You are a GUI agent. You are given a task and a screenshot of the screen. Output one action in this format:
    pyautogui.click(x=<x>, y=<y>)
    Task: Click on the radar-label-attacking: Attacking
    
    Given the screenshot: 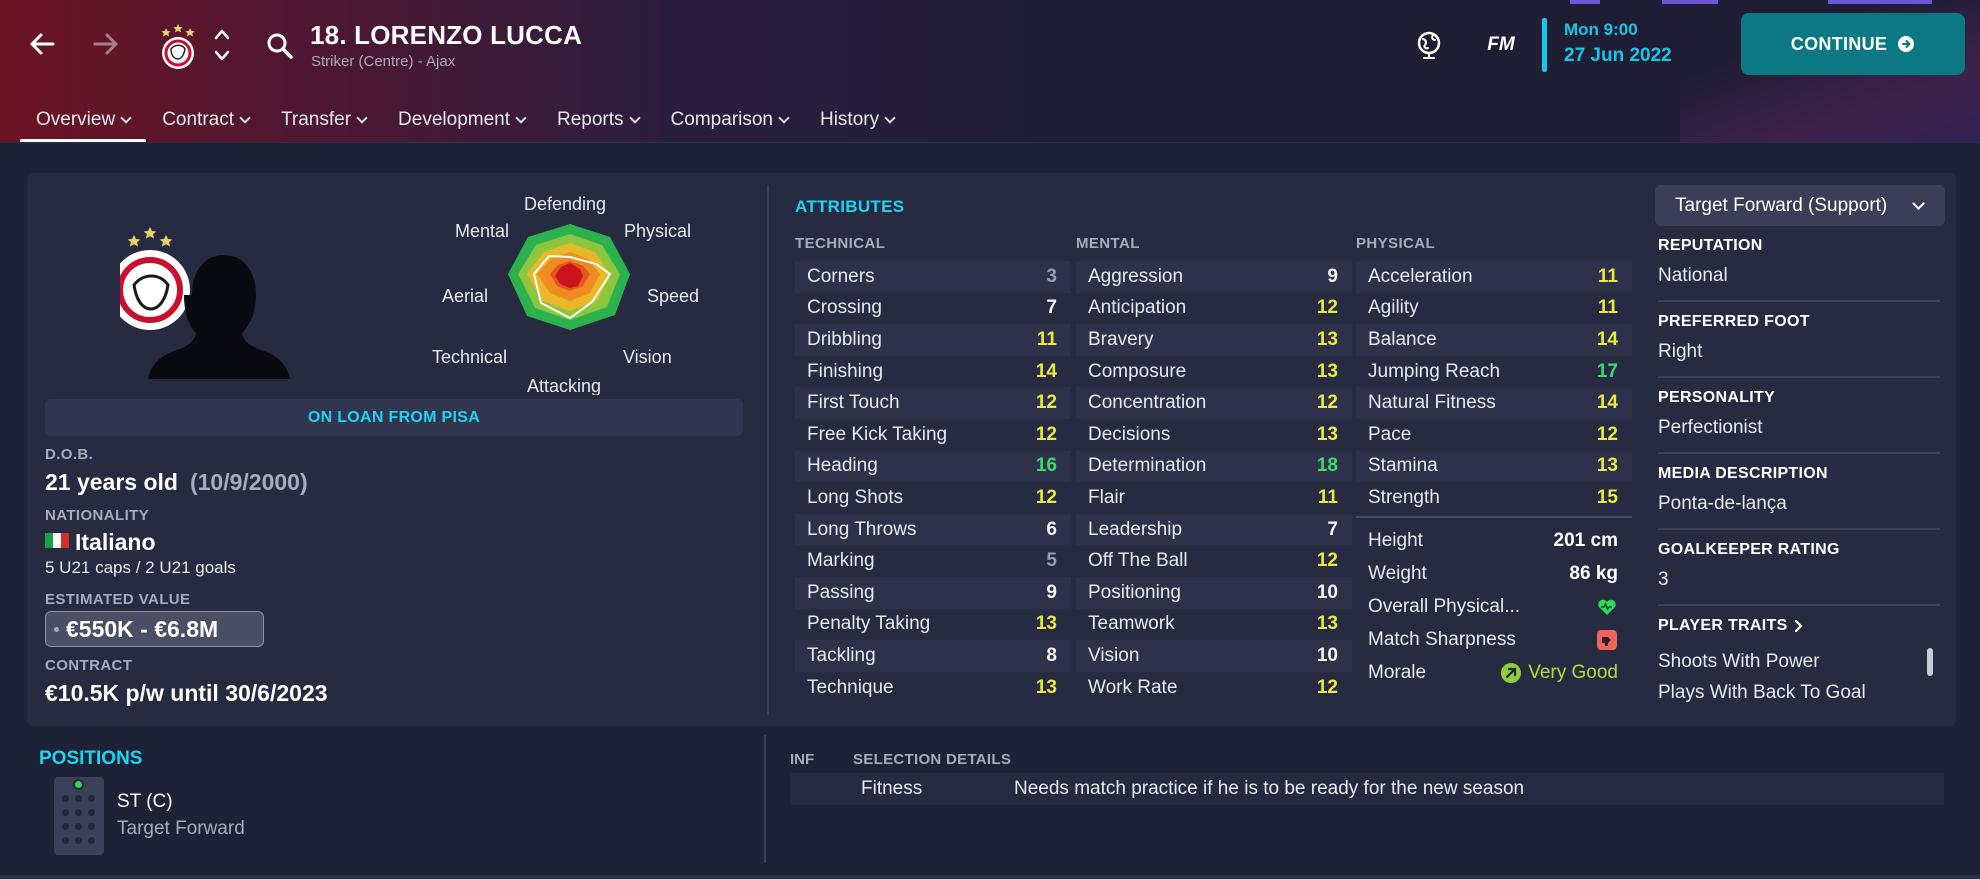 What is the action you would take?
    pyautogui.click(x=564, y=385)
    